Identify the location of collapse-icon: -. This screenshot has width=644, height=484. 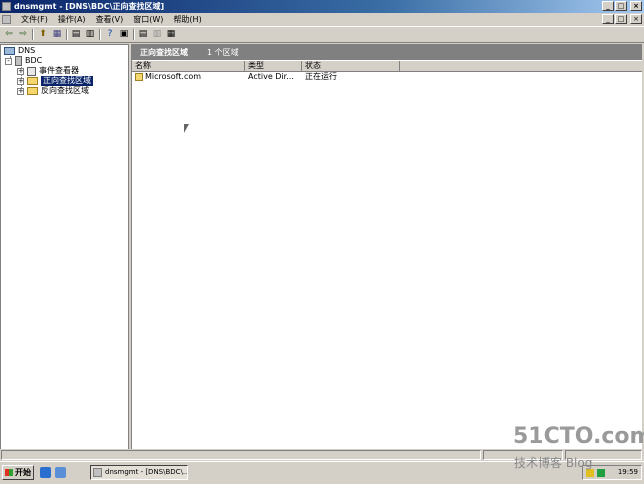
(8, 61).